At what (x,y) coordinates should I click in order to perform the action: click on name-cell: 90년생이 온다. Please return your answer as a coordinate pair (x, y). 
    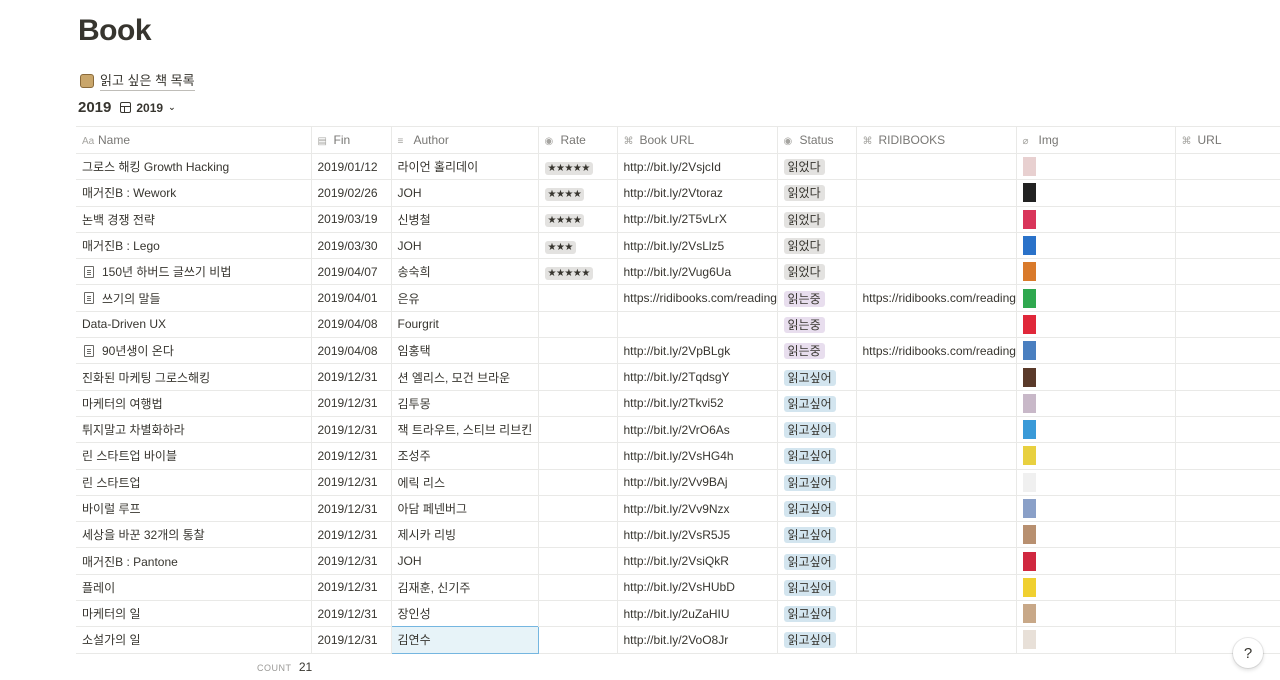
    Looking at the image, I should click on (194, 350).